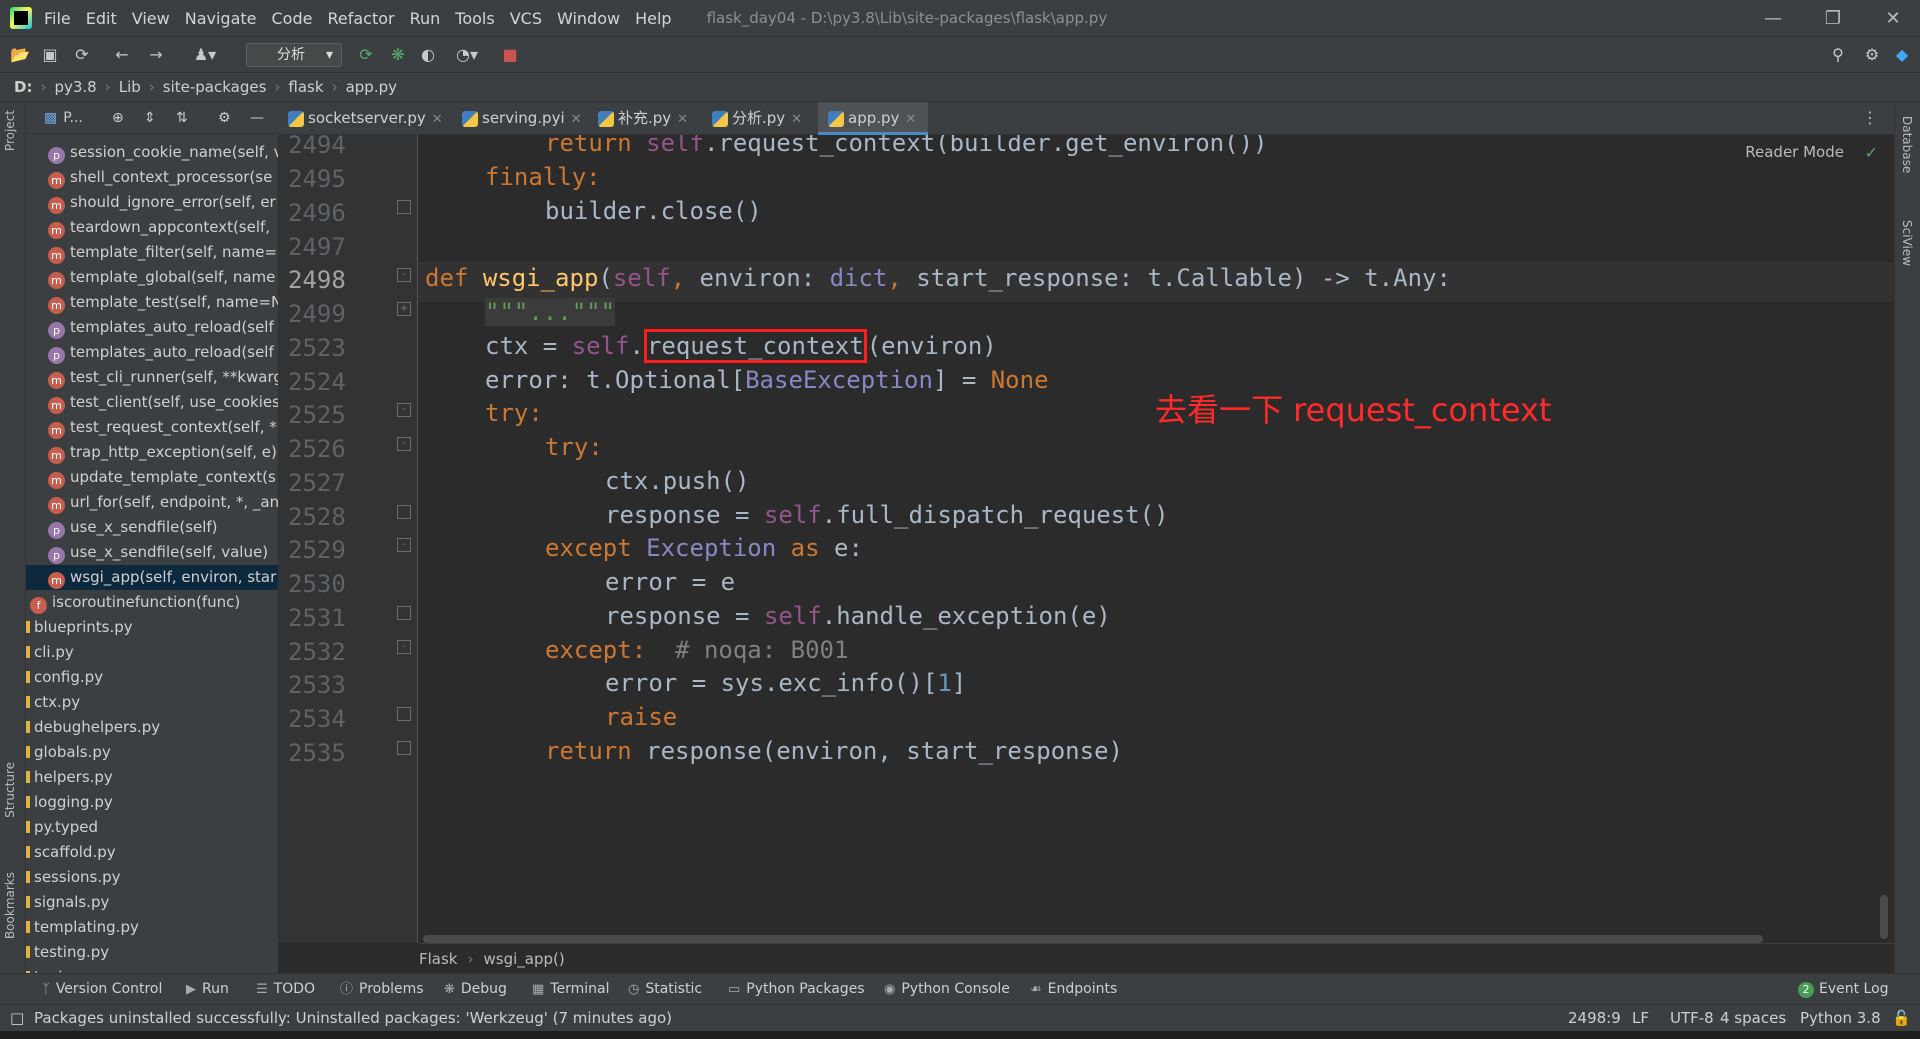 The width and height of the screenshot is (1920, 1039). Describe the element at coordinates (438, 959) in the screenshot. I see `breadcrumb-class: Flask` at that location.